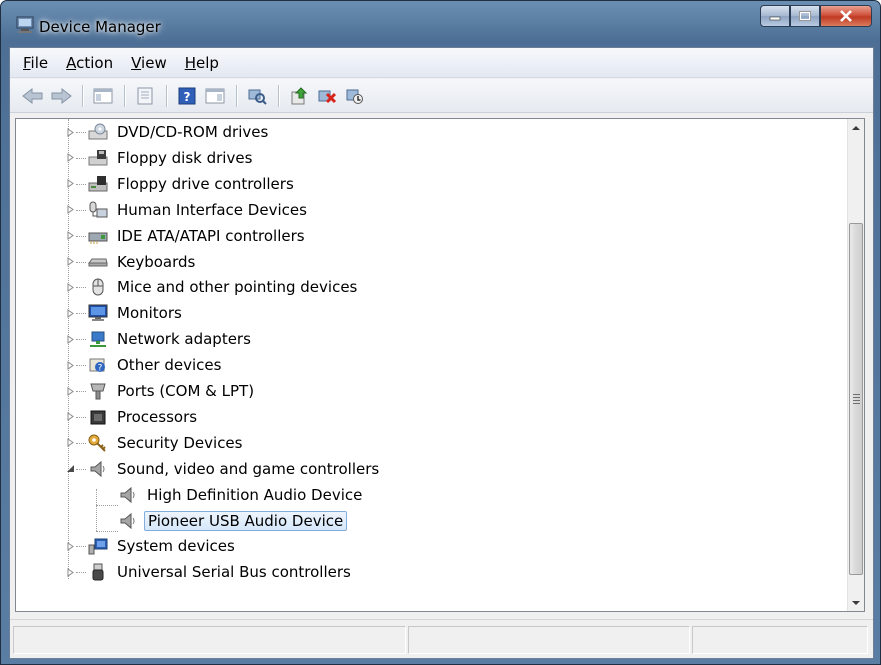  I want to click on forward-button, so click(61, 96).